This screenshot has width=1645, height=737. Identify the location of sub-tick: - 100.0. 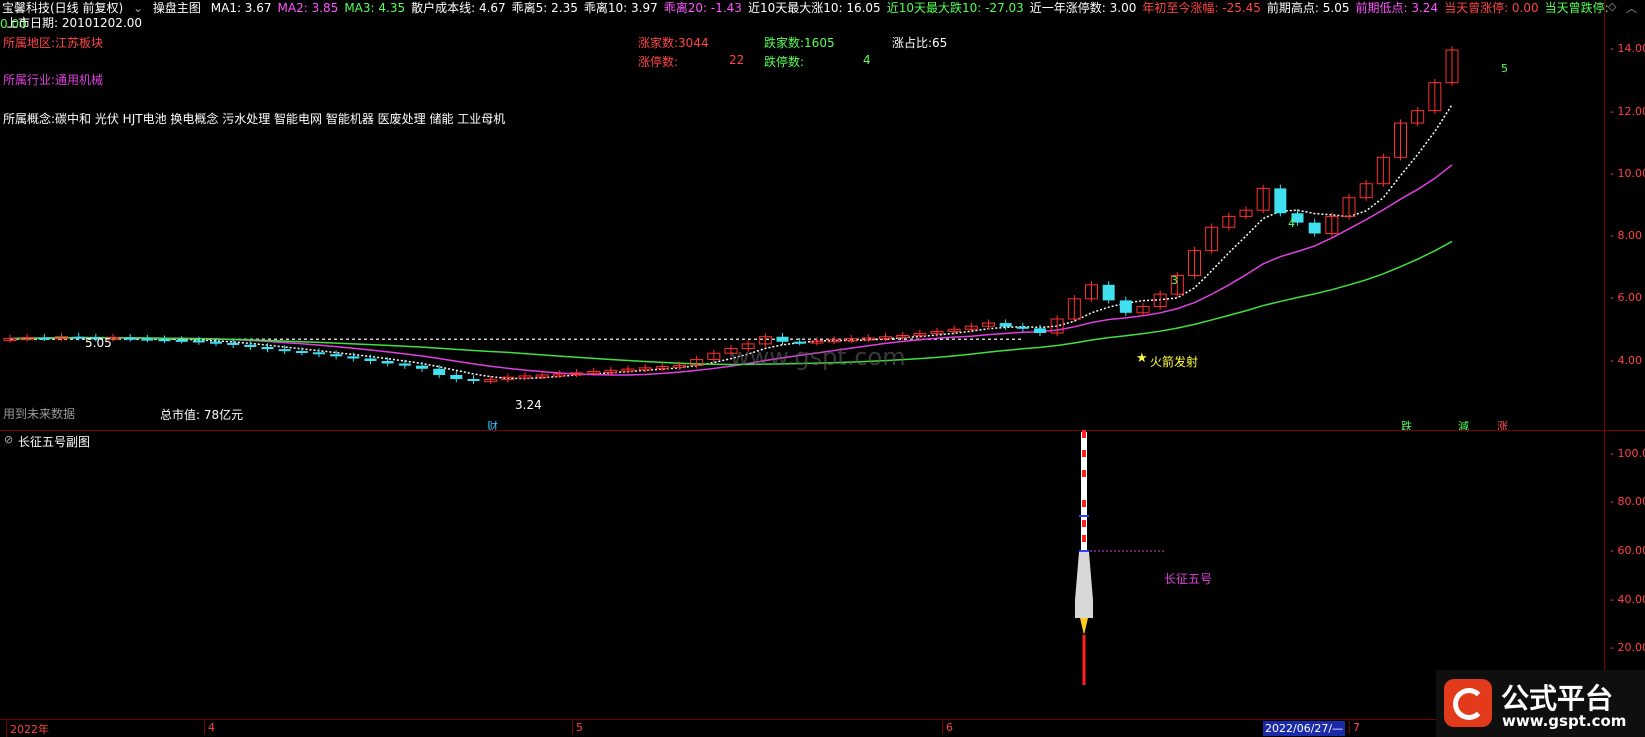
(1627, 453).